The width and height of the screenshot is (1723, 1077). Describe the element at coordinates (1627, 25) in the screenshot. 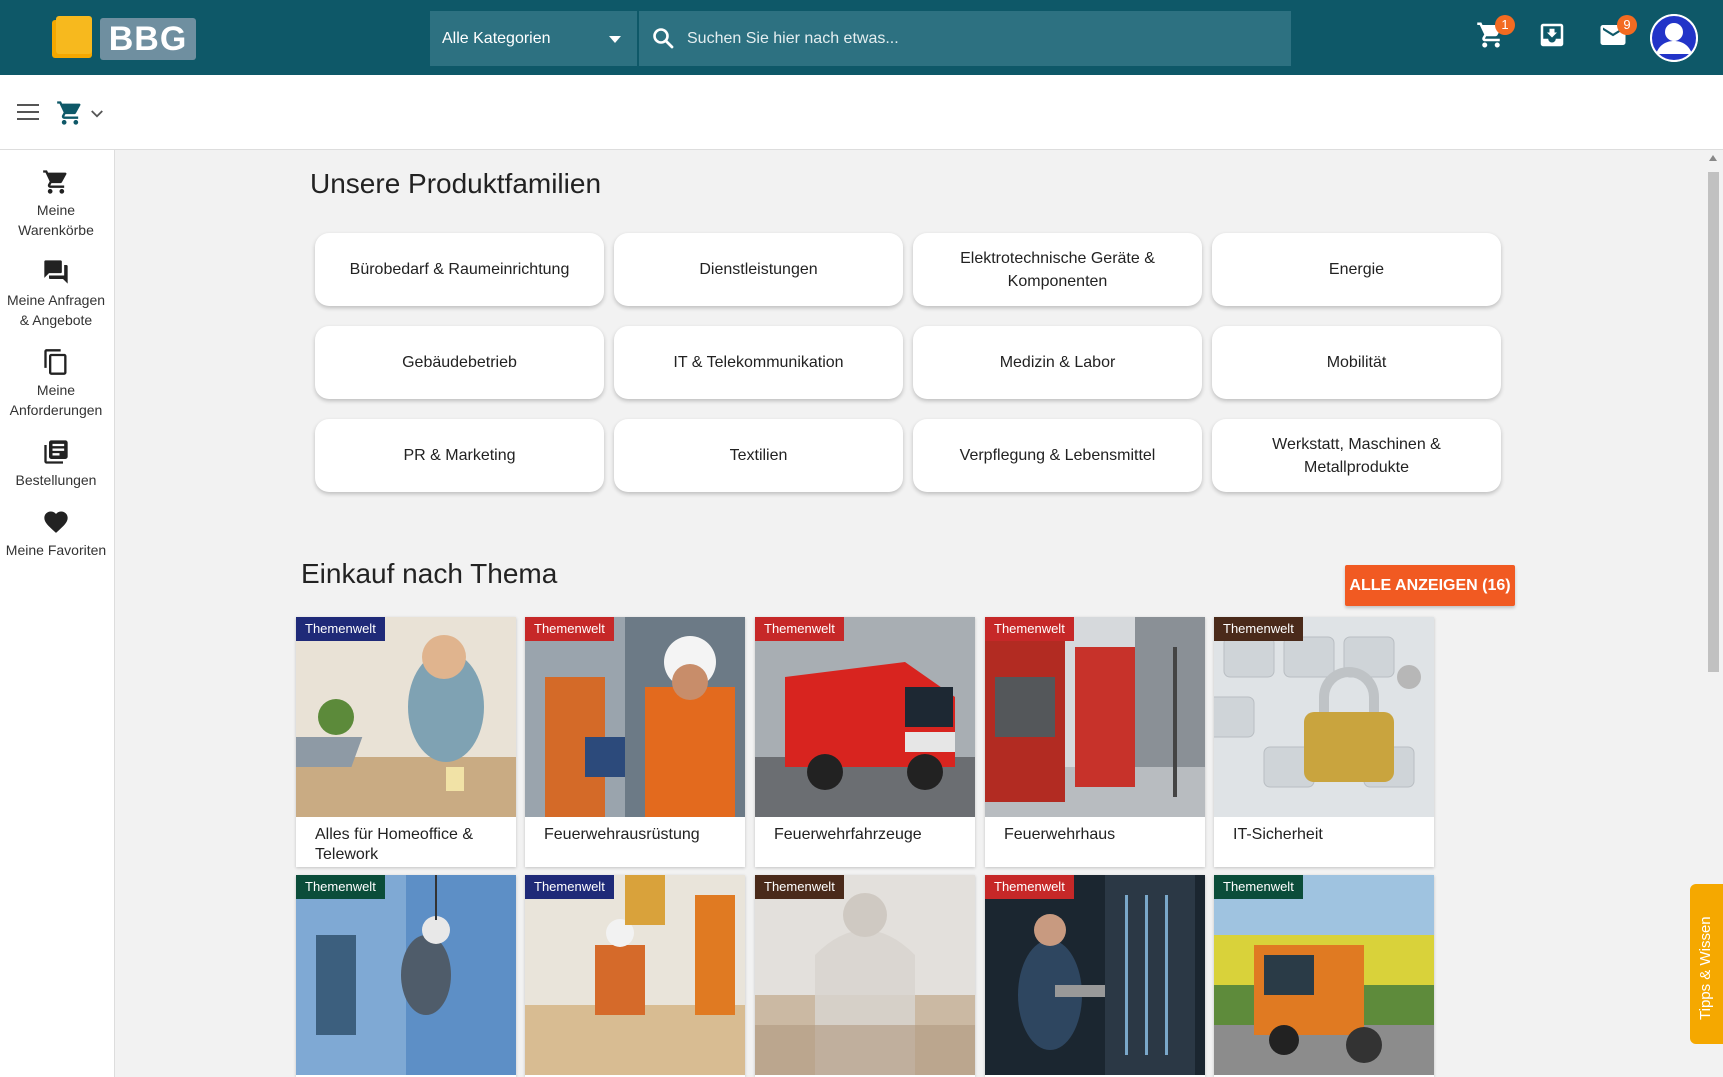

I see `mail-badge: 9` at that location.